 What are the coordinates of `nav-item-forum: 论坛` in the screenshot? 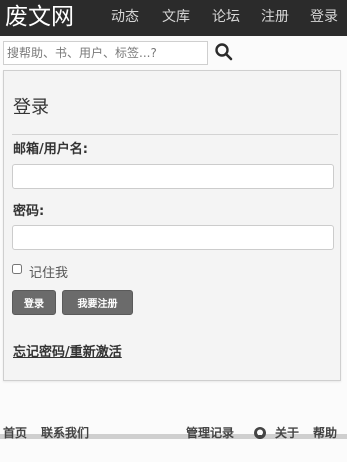 It's located at (226, 17).